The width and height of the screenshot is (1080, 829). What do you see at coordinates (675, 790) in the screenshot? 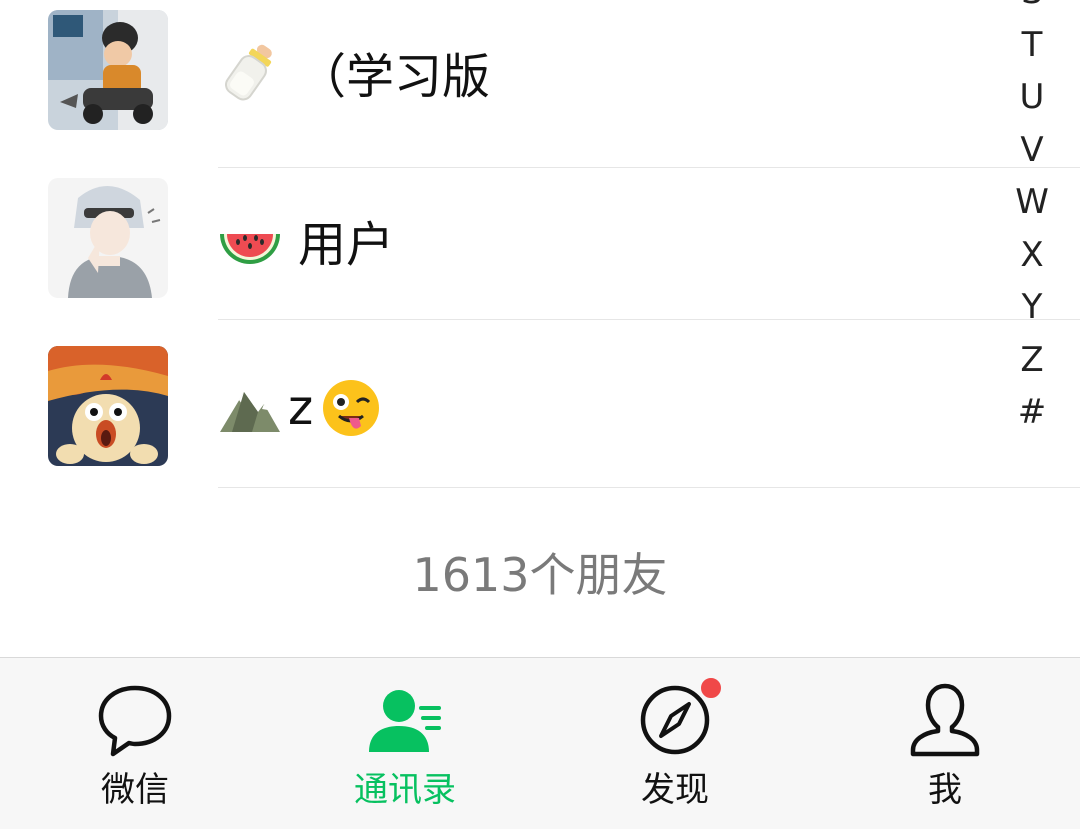
I see `tab-label: 发现` at bounding box center [675, 790].